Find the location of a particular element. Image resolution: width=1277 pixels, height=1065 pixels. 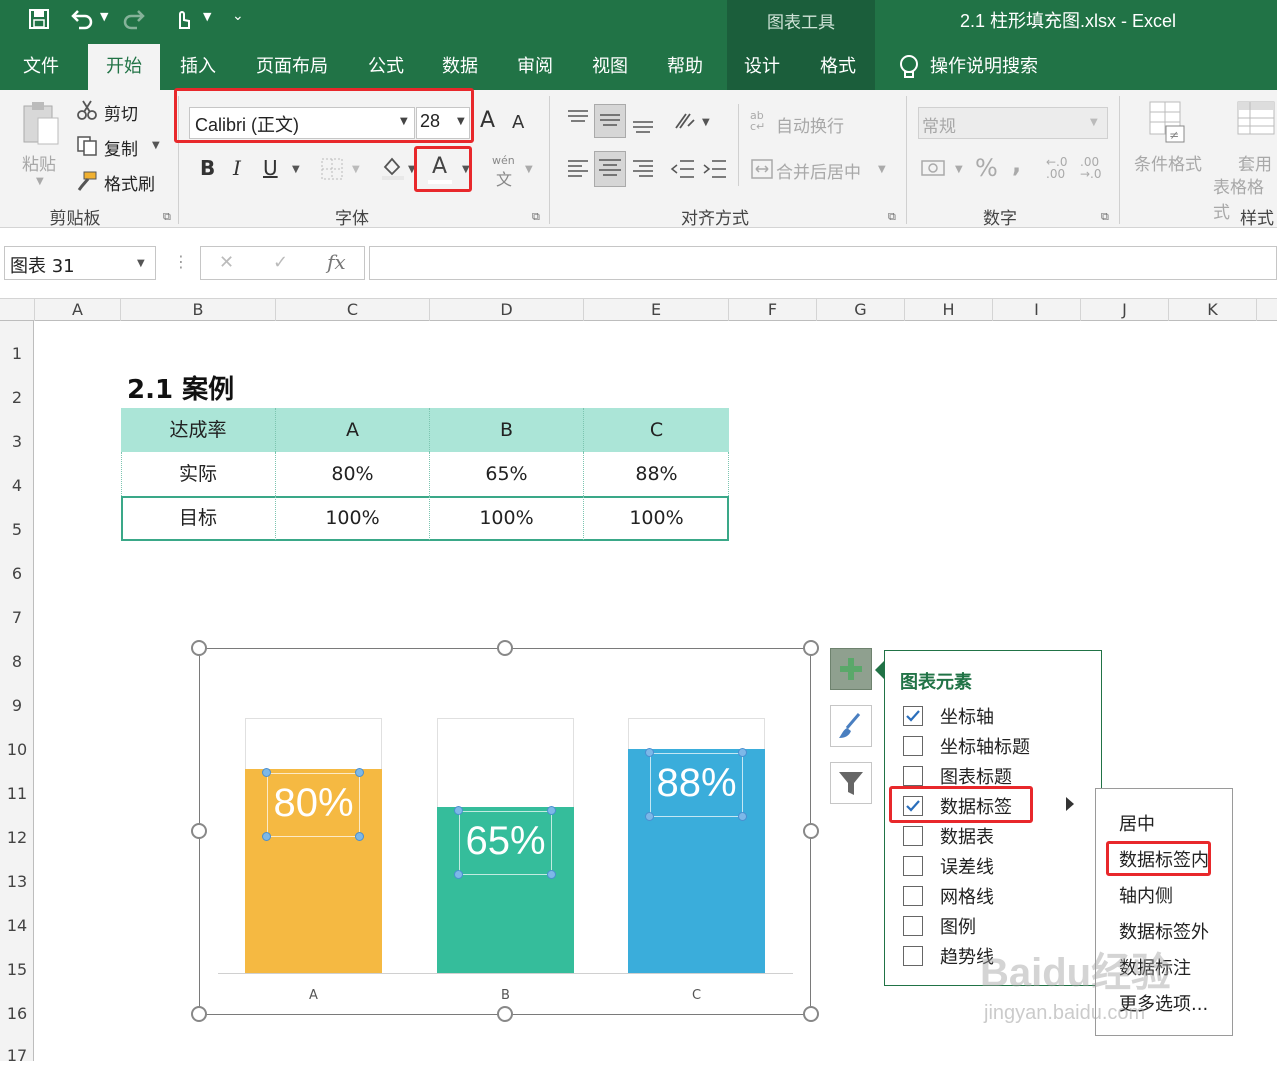

percent-button: % is located at coordinates (986, 168).